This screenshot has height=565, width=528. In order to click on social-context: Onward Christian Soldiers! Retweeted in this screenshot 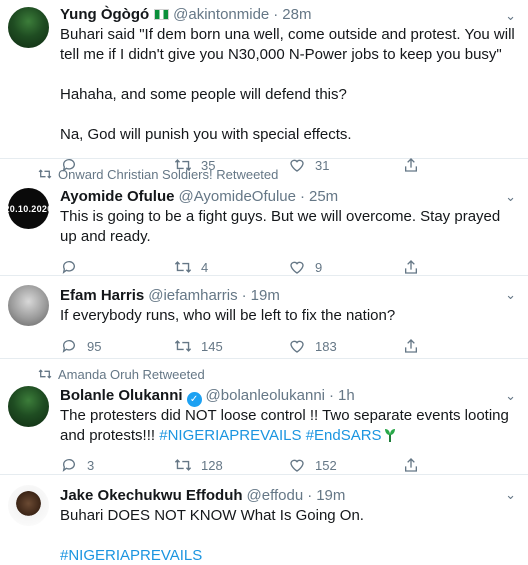, I will do `click(158, 174)`.